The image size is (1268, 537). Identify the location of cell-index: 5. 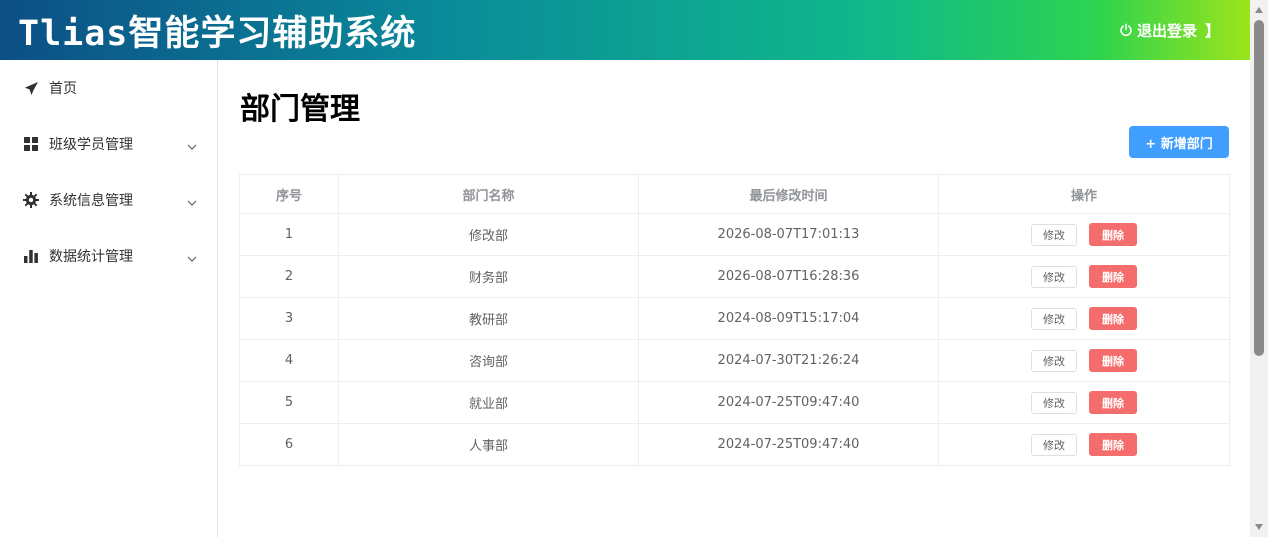
(289, 402).